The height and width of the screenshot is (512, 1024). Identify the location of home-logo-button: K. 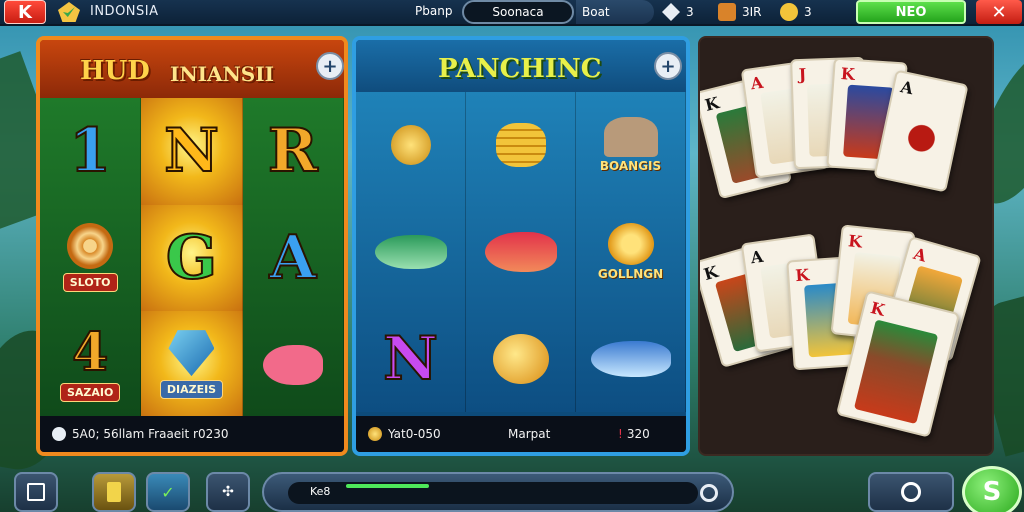
(25, 12).